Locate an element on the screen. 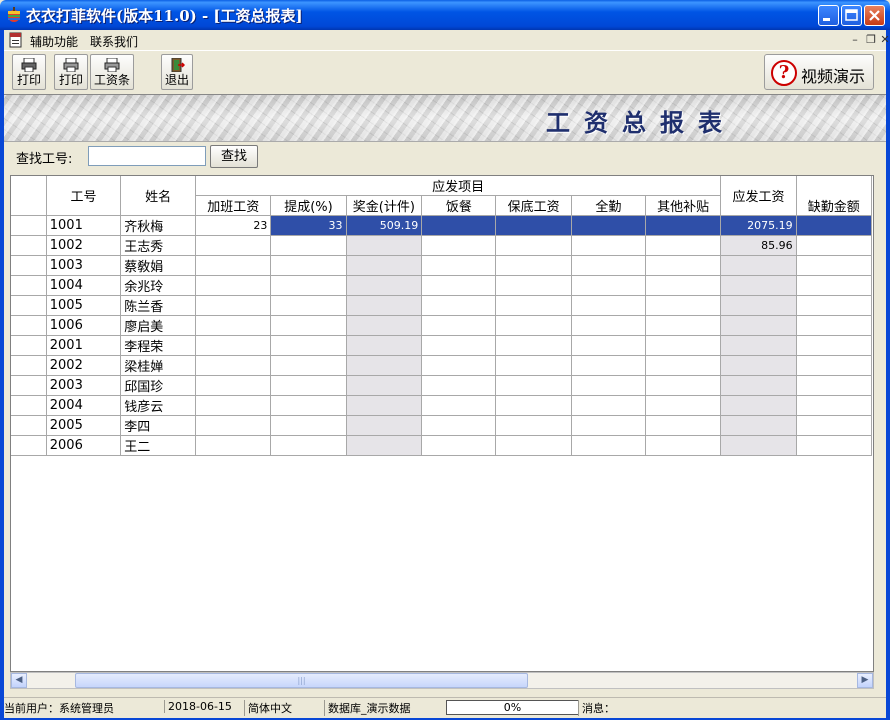 Image resolution: width=890 pixels, height=720 pixels. cell-employee-id: 1005 is located at coordinates (83, 305).